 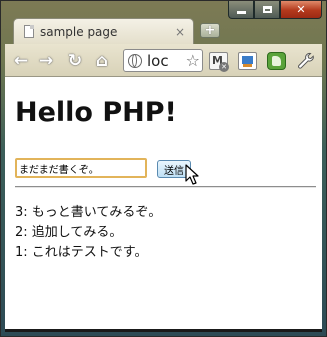 I want to click on window-controls: ✕, so click(x=275, y=10).